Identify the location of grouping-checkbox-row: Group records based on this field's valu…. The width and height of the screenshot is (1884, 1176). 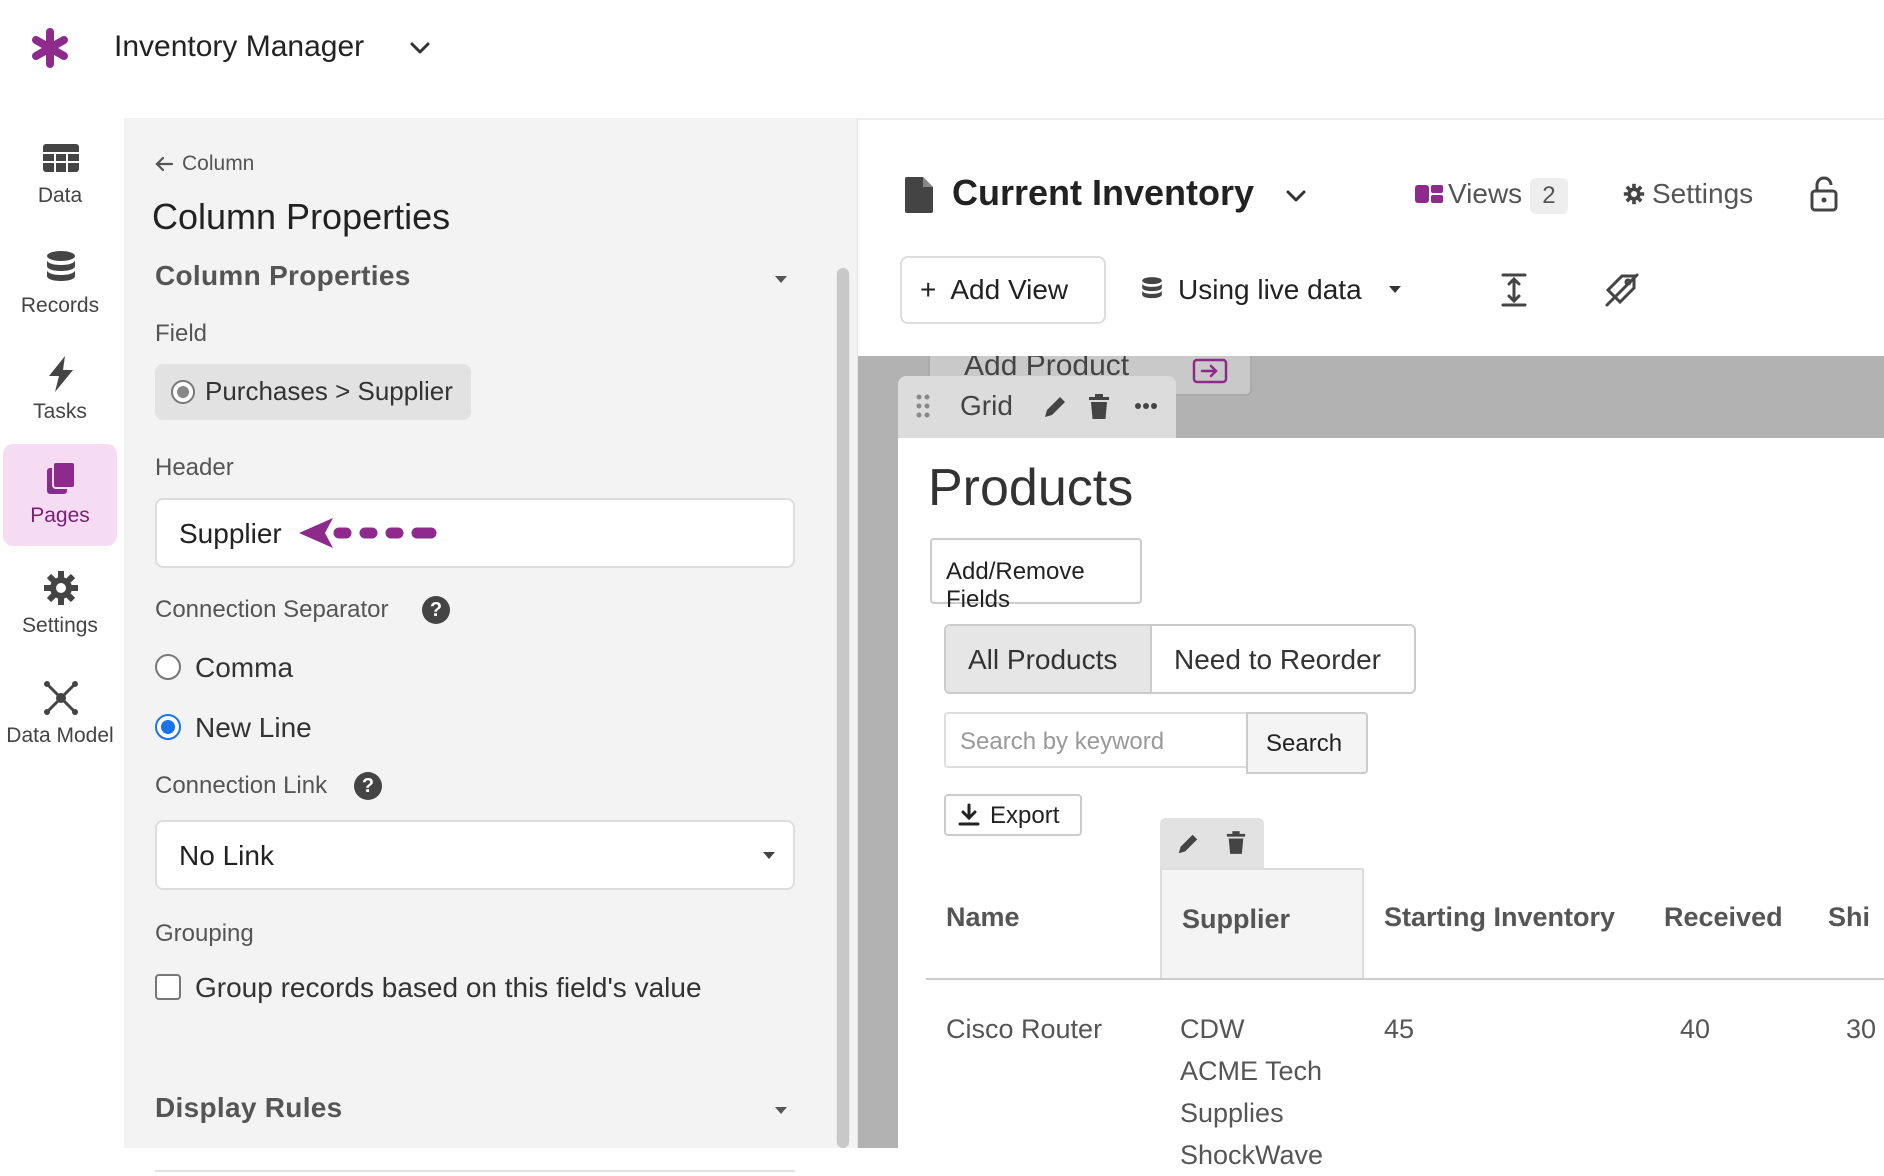
(428, 988).